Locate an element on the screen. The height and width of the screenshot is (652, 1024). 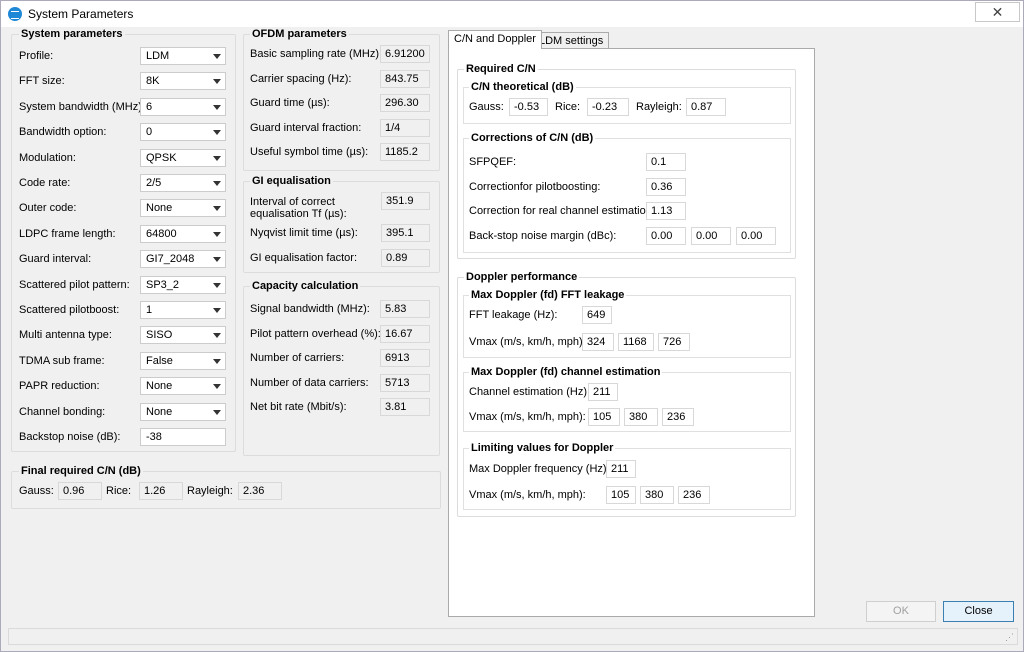
cap-signal-bandwidth-mhz-label: Signal bandwidth (MHz): is located at coordinates (310, 309).